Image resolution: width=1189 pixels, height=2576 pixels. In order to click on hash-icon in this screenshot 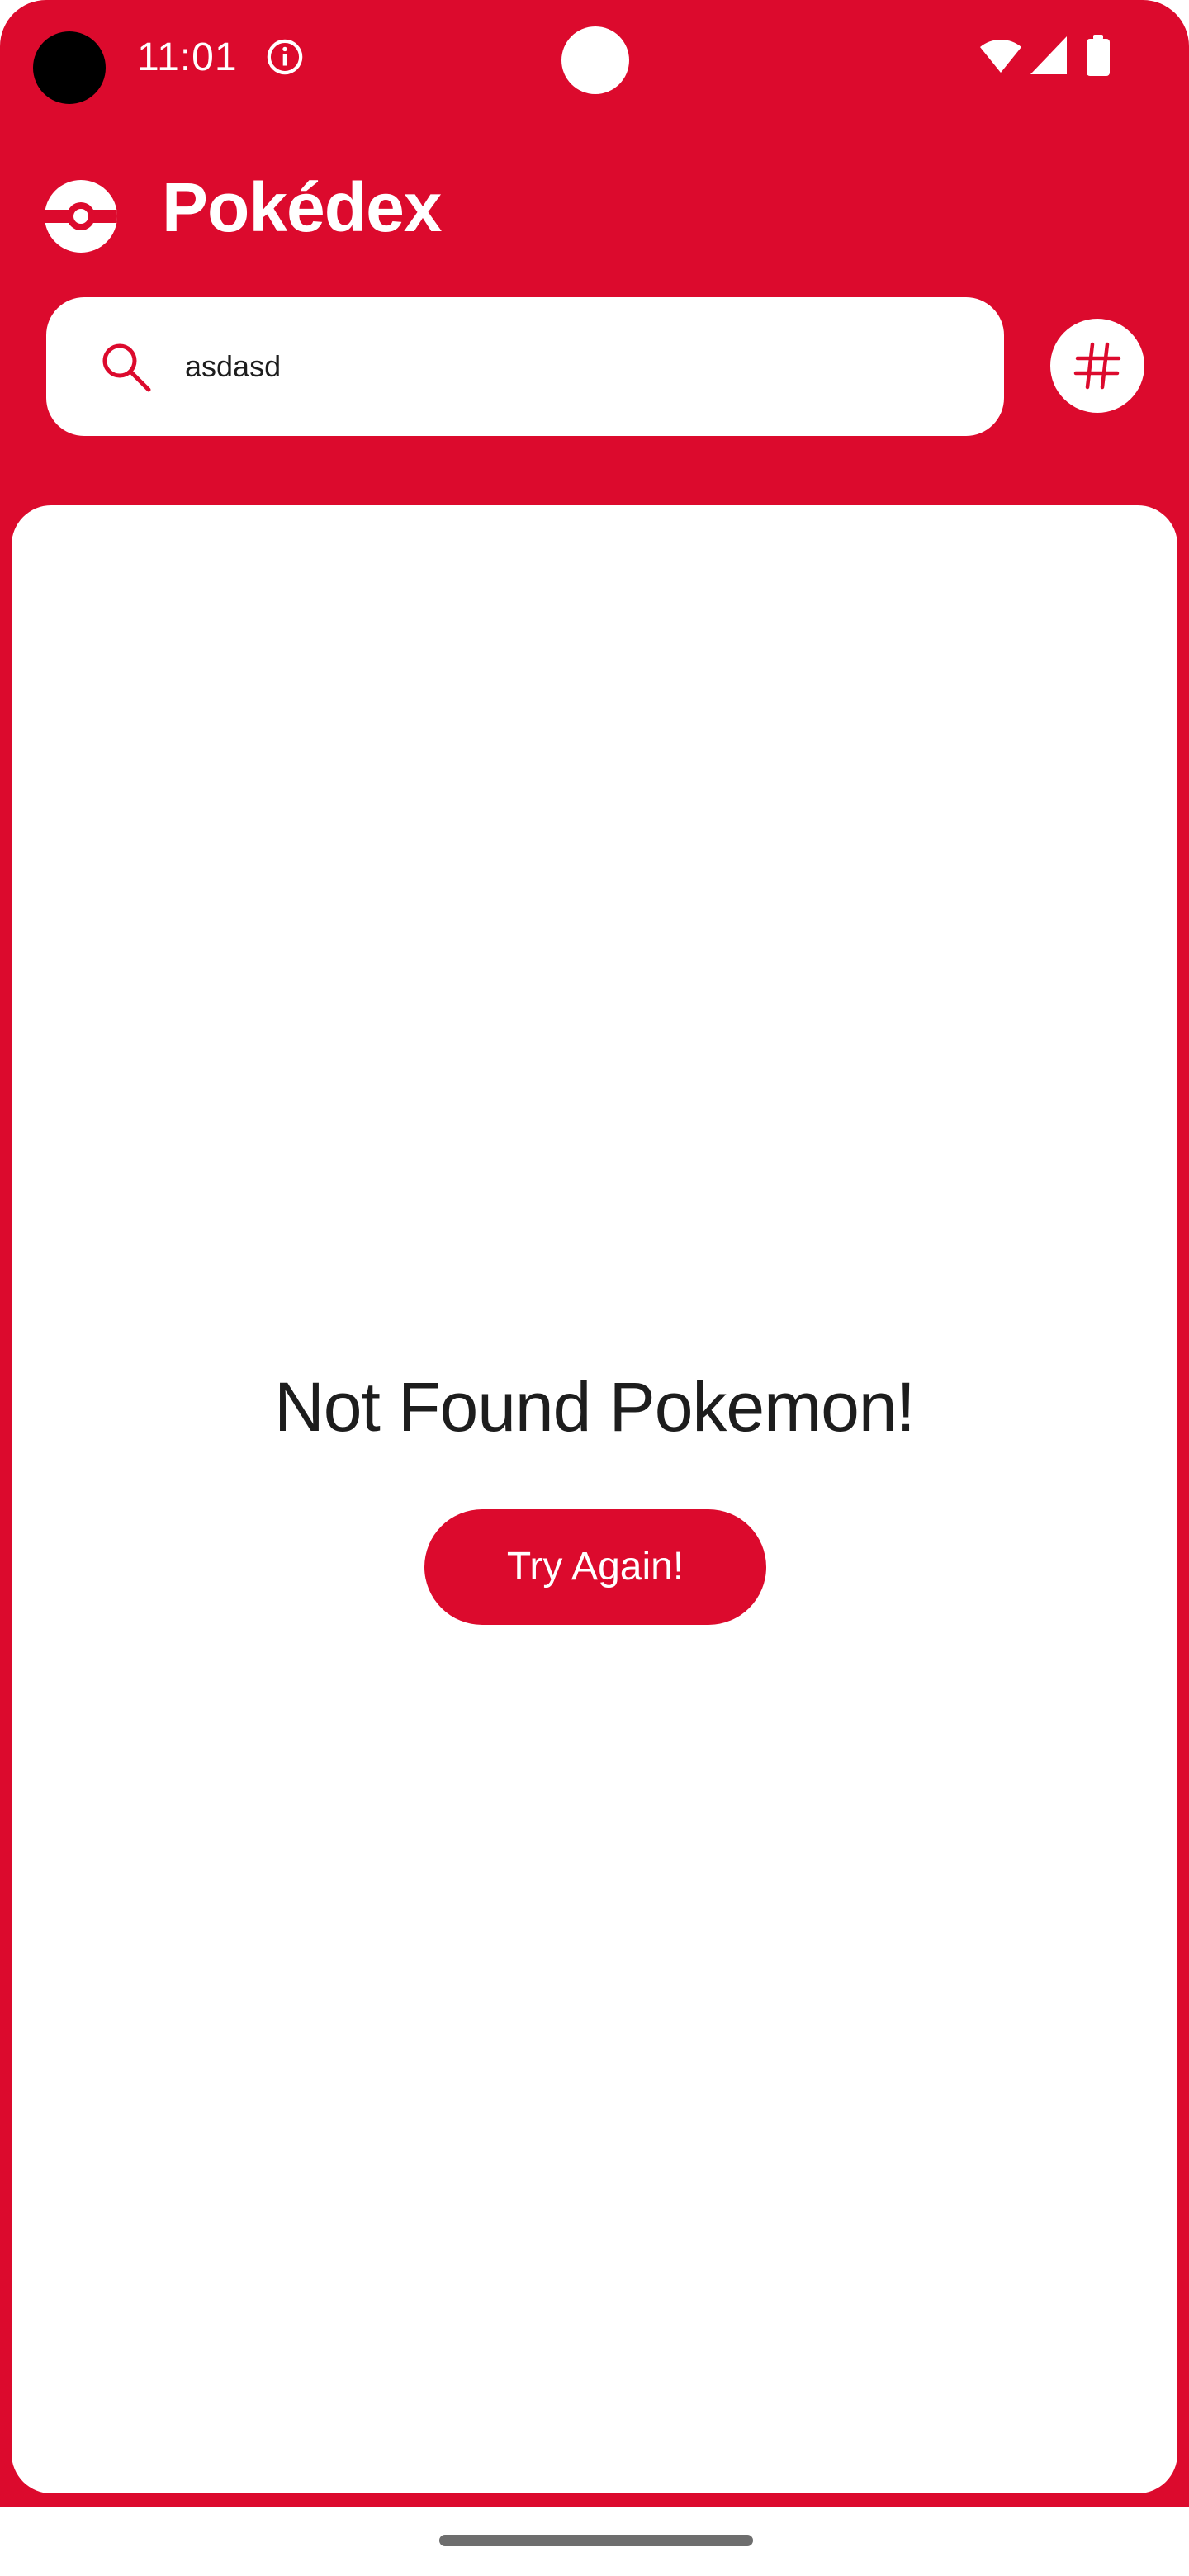, I will do `click(1097, 366)`.